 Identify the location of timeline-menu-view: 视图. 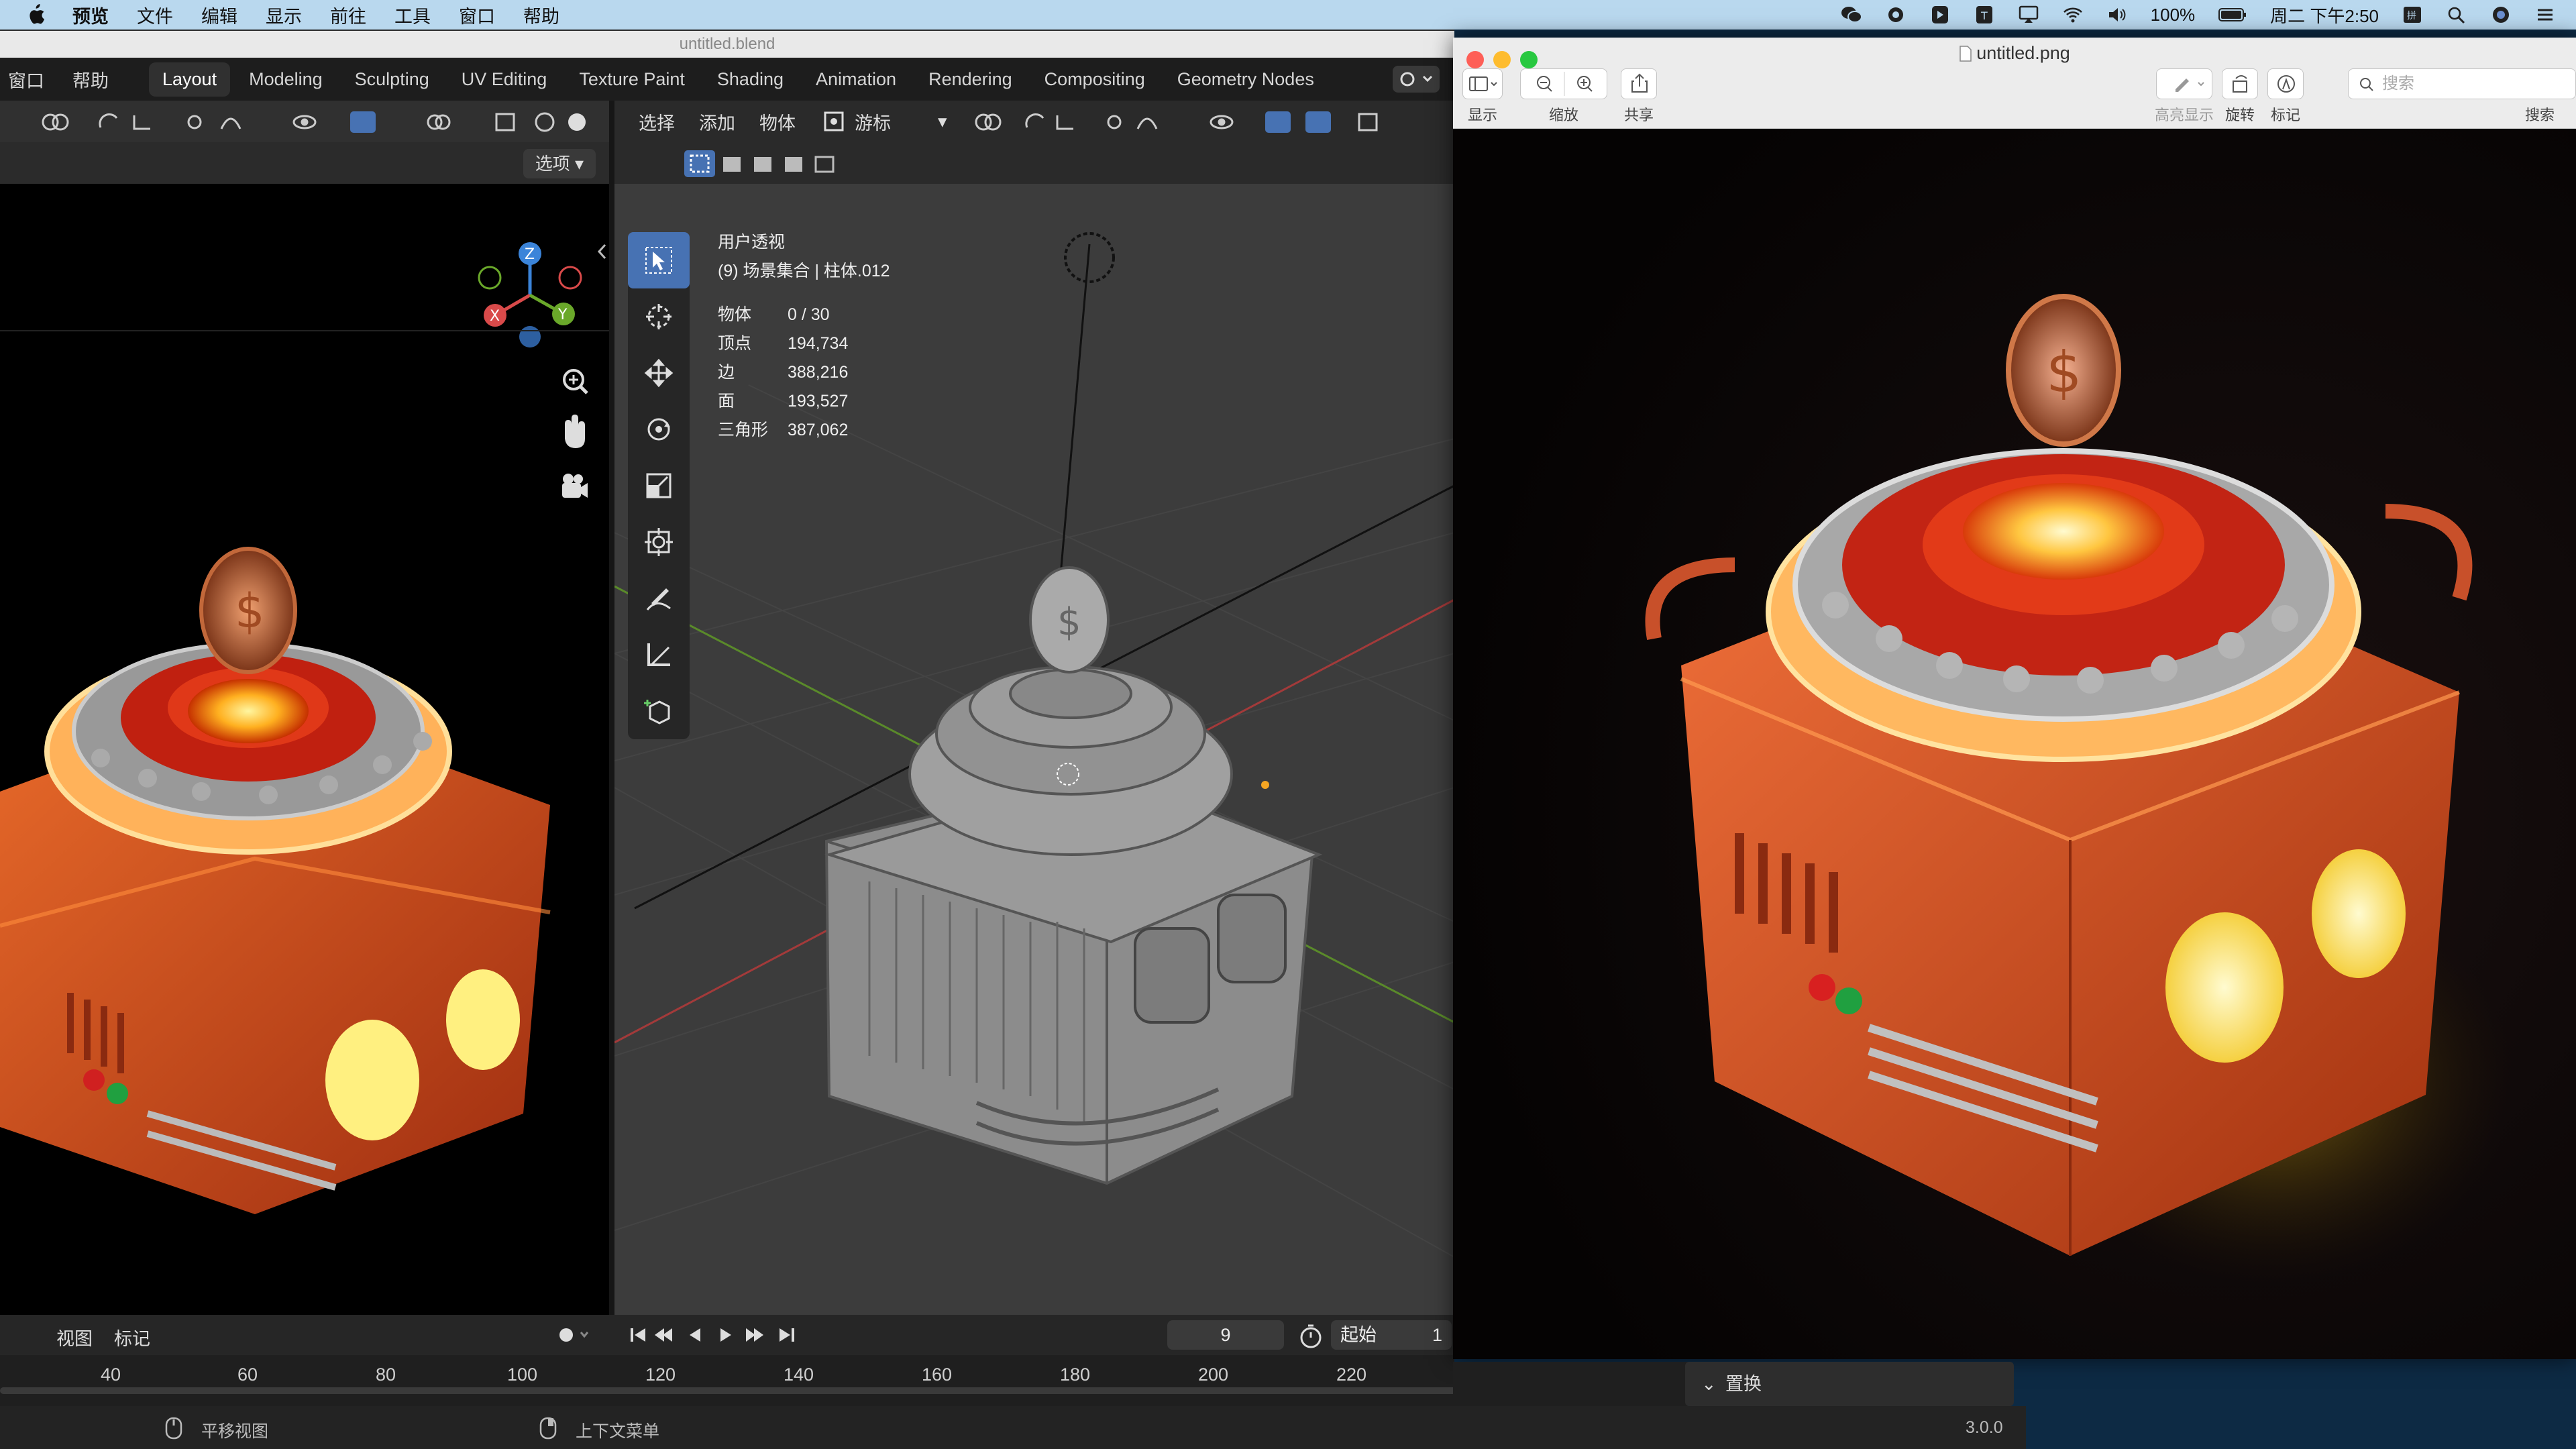
(74, 1337).